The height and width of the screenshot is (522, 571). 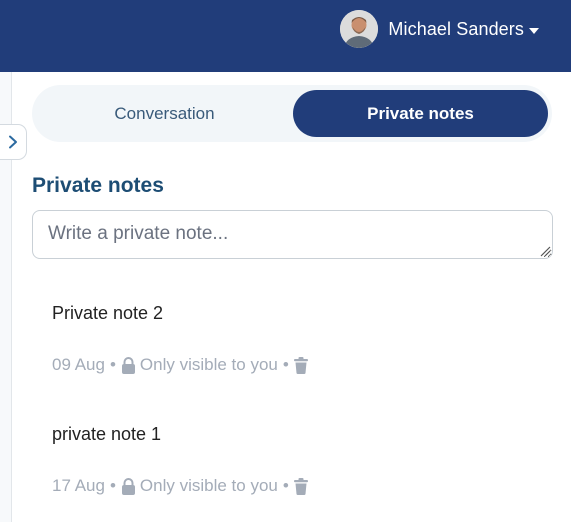 I want to click on user-name: Michael Sanders, so click(x=456, y=28).